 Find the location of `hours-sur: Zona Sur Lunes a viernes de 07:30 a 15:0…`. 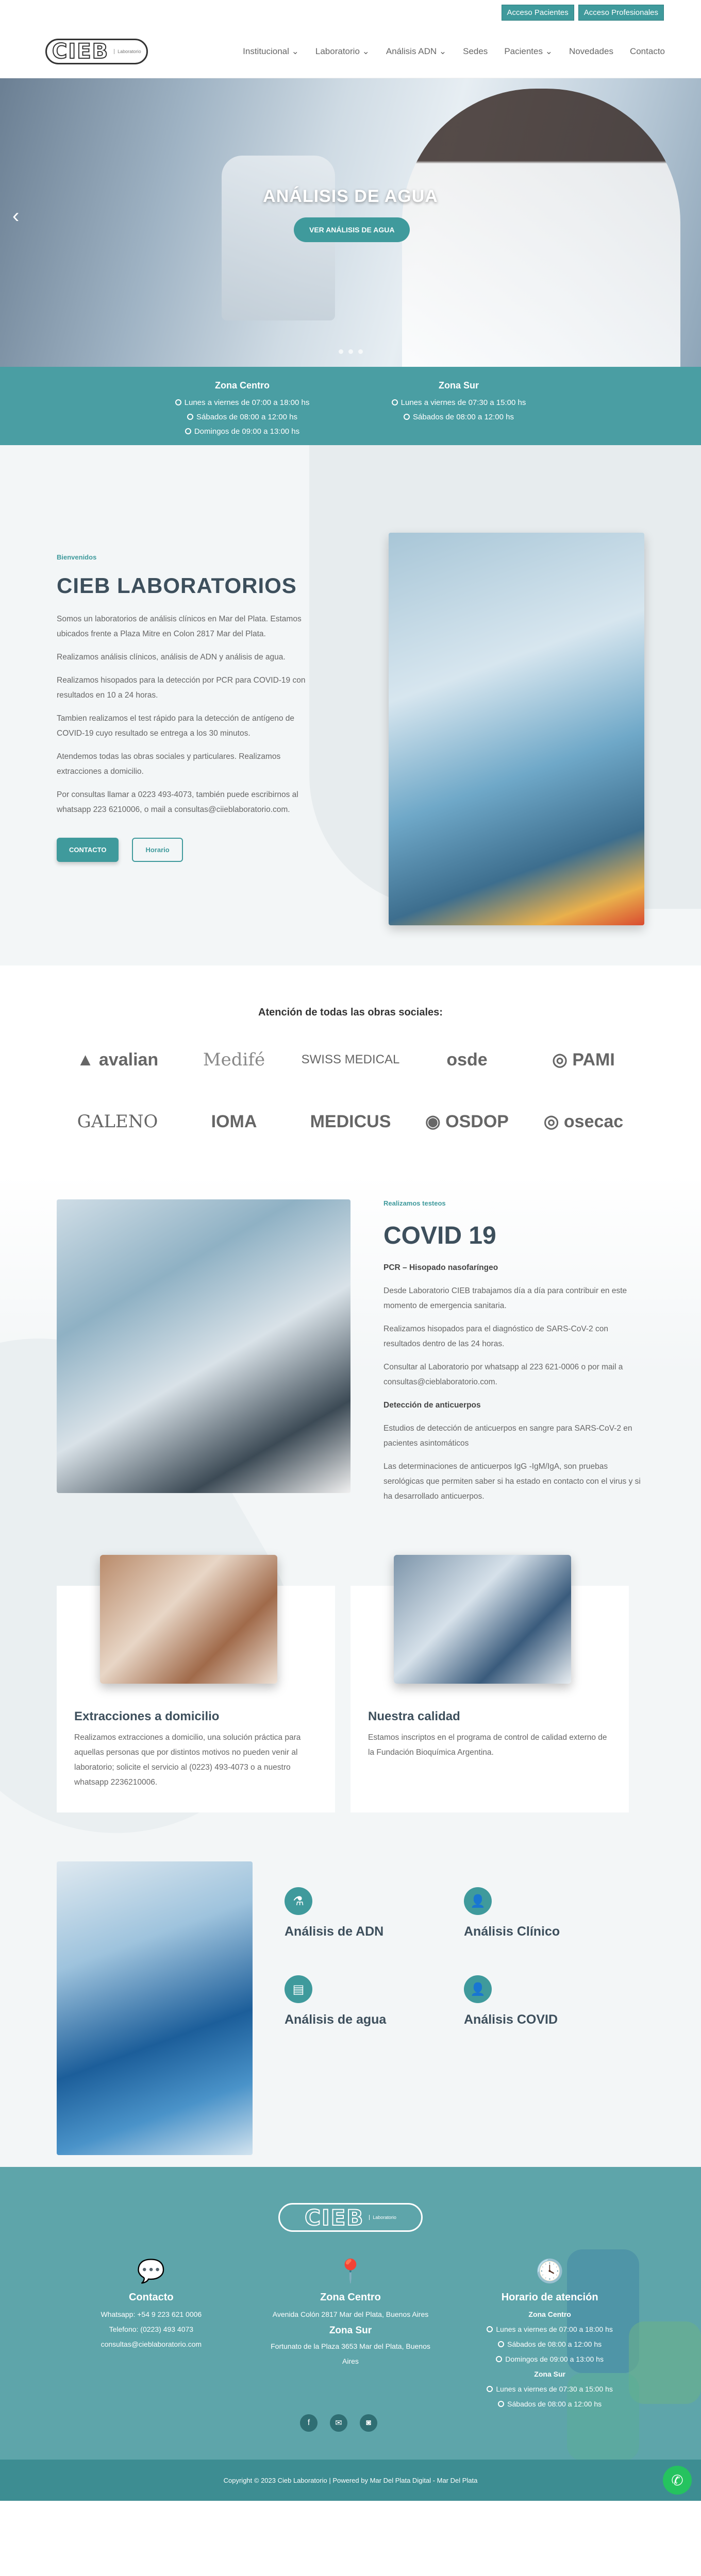

hours-sur: Zona Sur Lunes a viernes de 07:30 a 15:0… is located at coordinates (458, 411).